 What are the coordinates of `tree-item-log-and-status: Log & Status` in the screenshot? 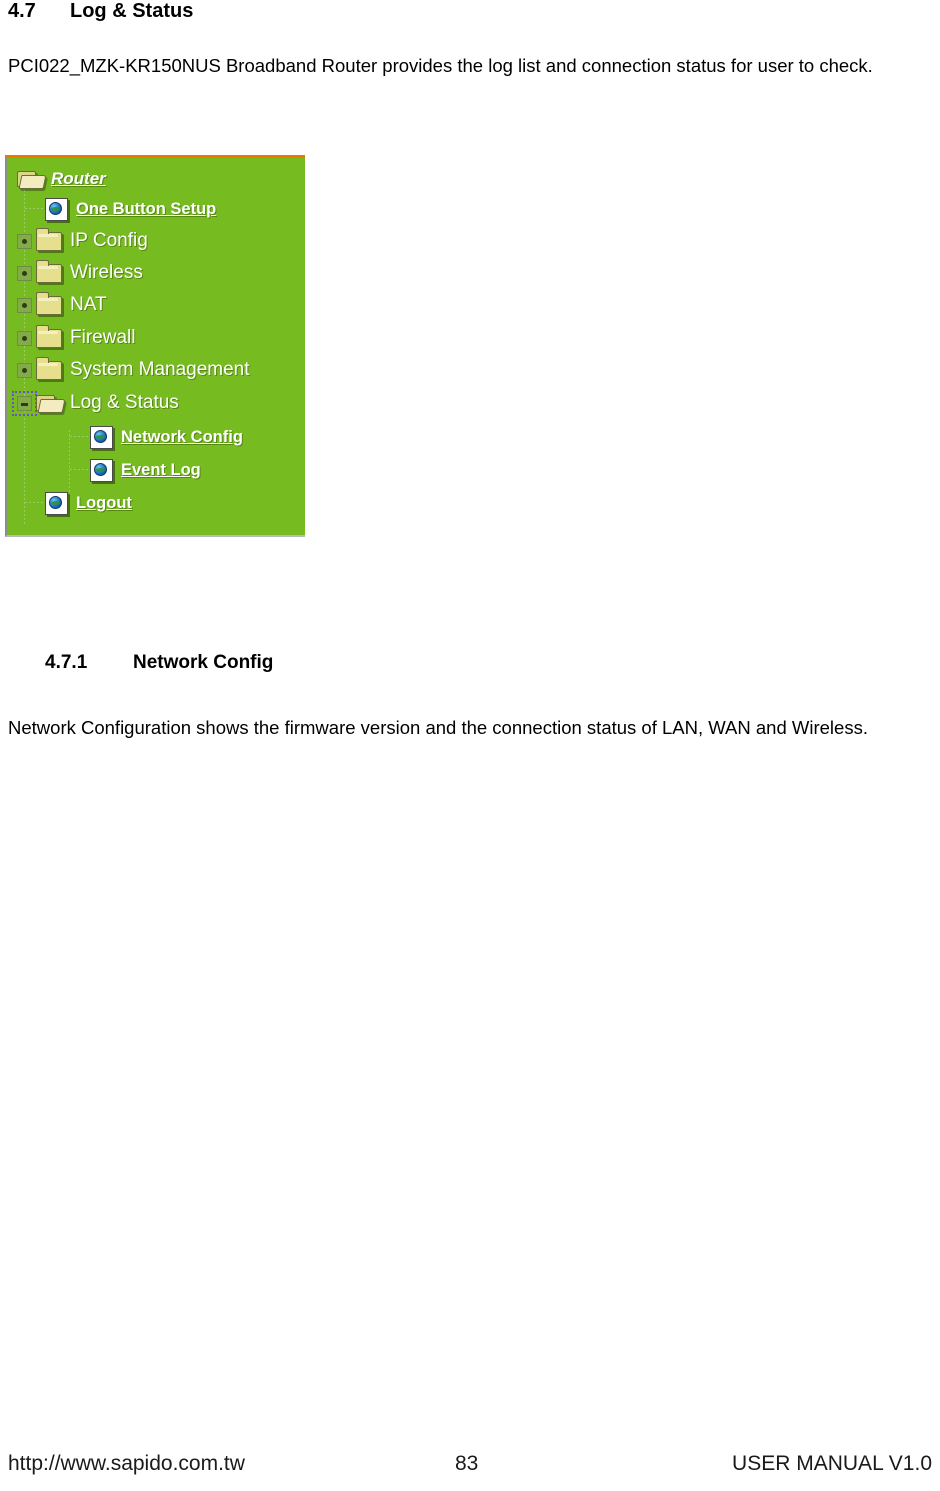 It's located at (95, 403).